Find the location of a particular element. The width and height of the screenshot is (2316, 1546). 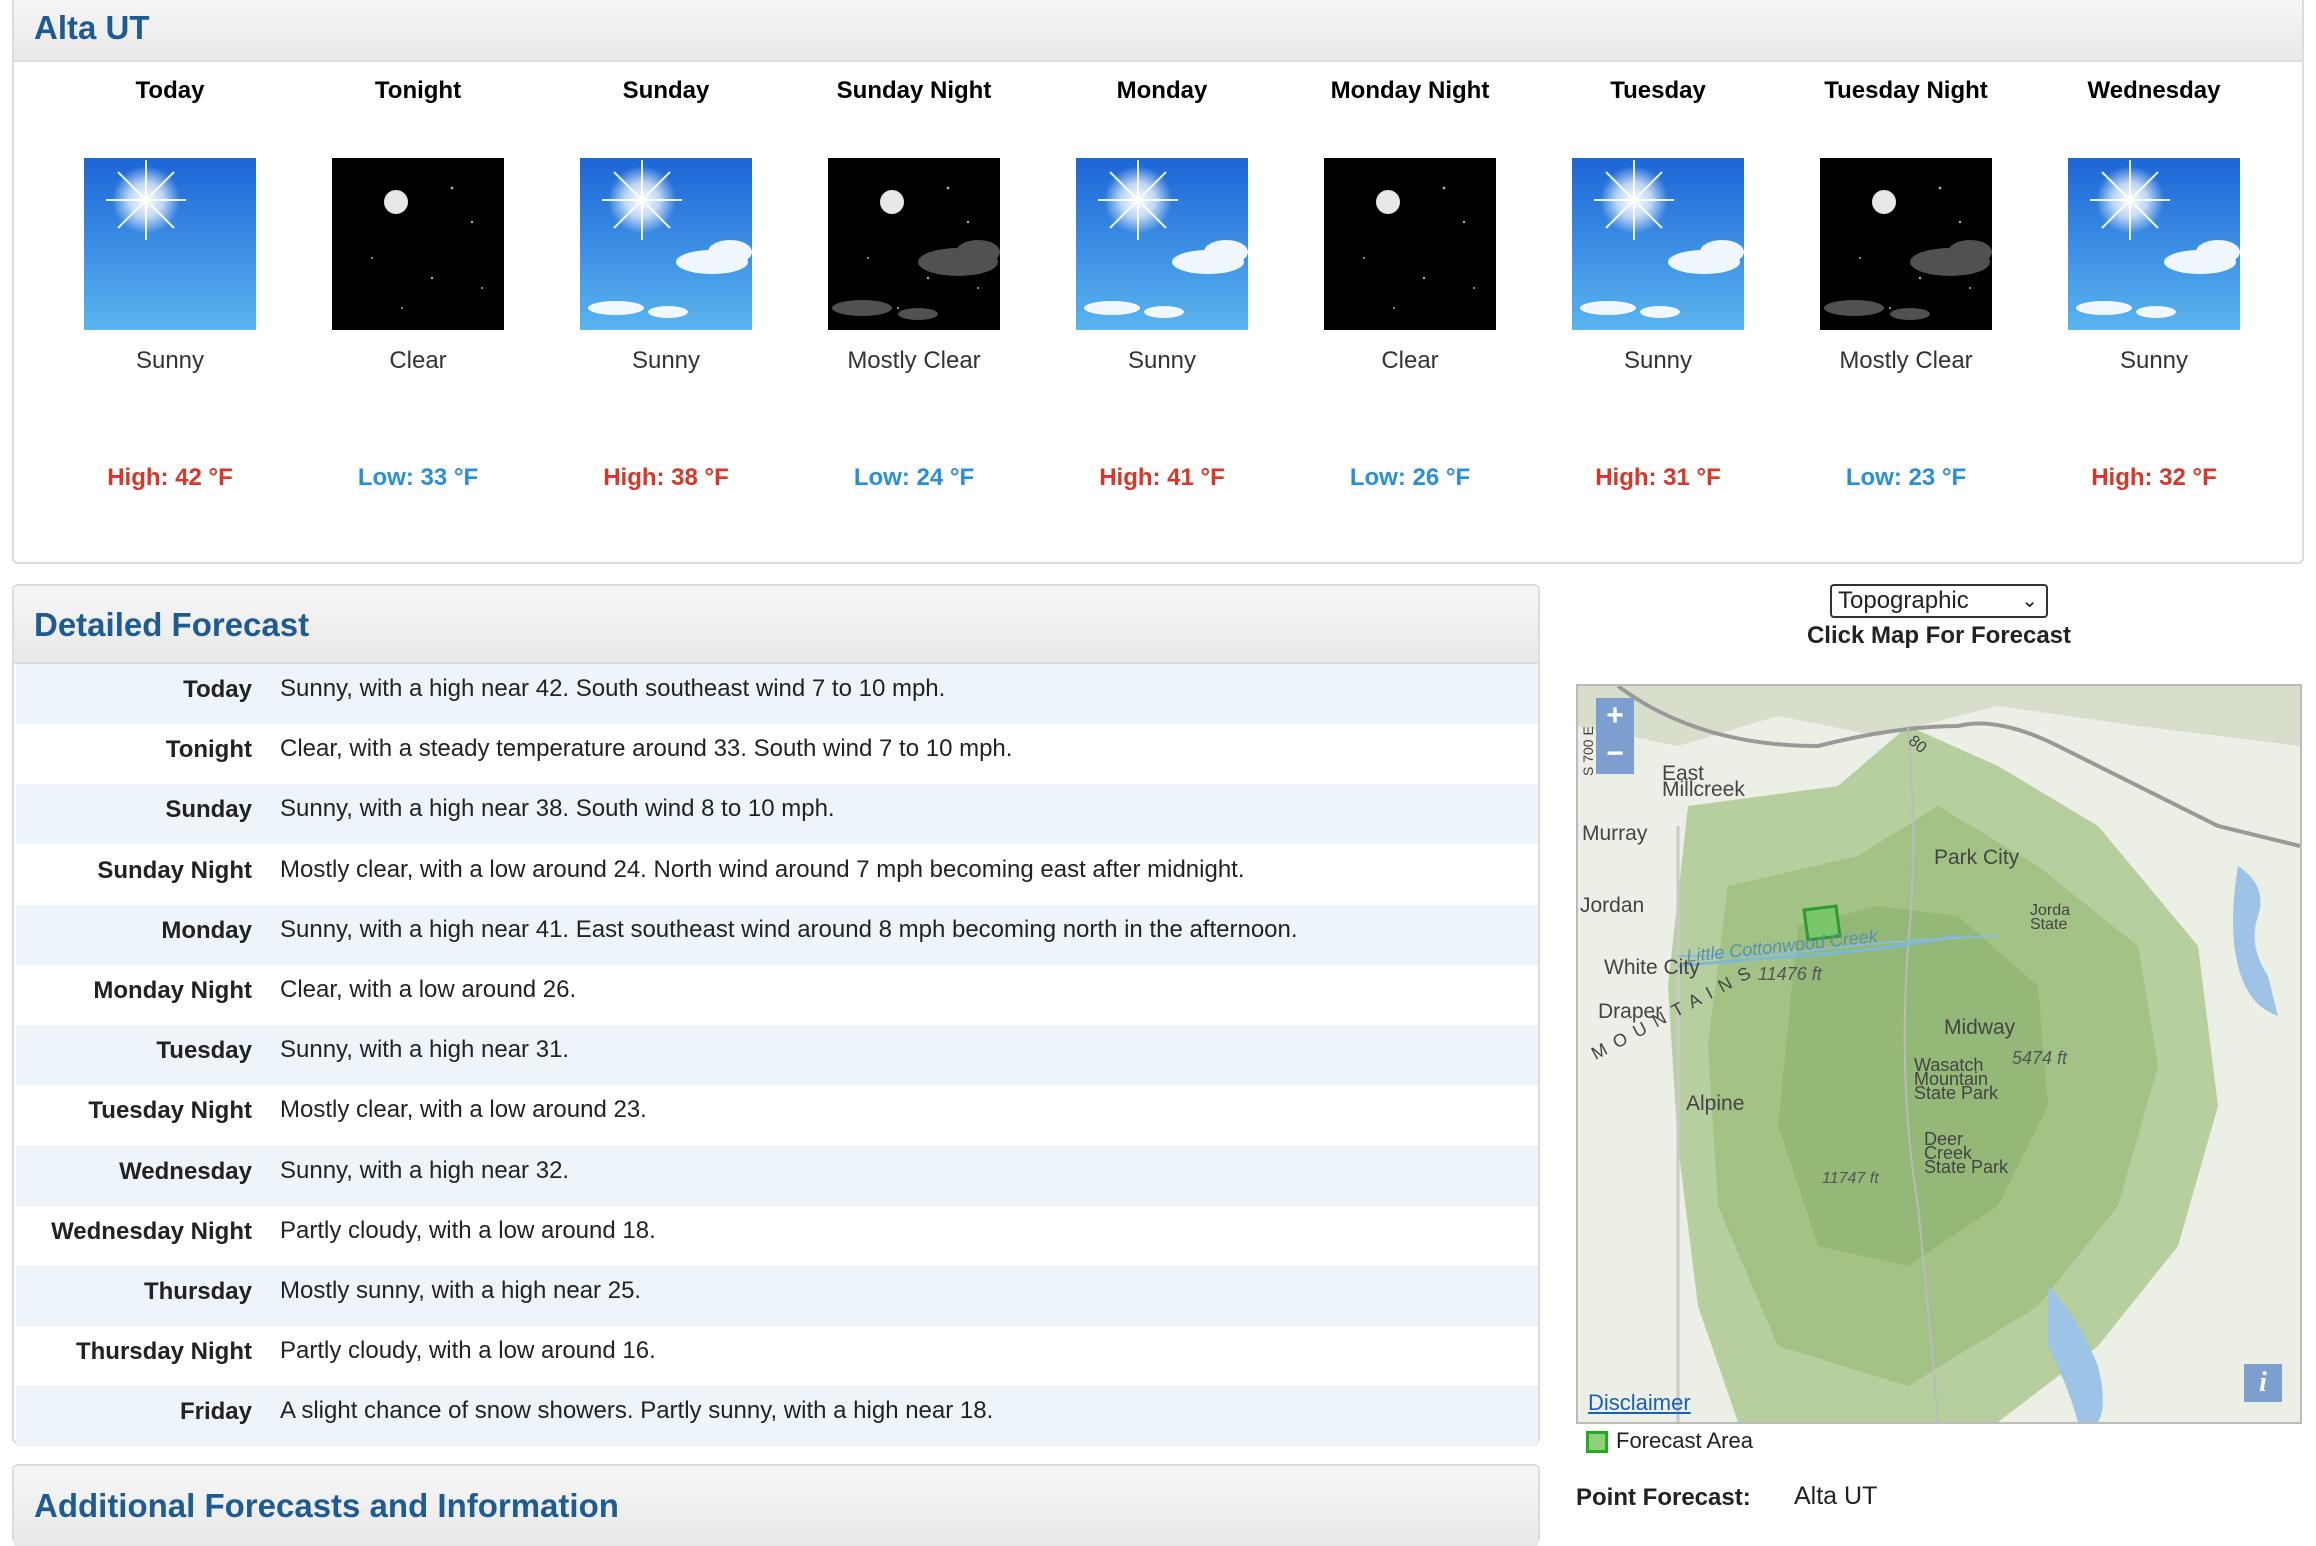

temp-low: Low: 23 °F is located at coordinates (1906, 477).